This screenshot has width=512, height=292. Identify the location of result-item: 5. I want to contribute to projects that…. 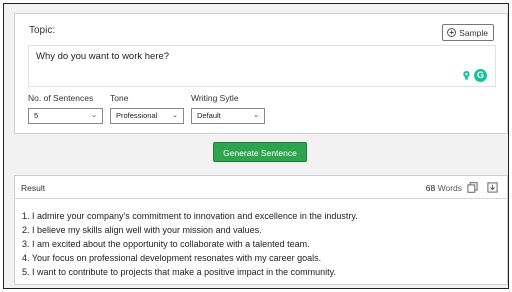
(179, 272).